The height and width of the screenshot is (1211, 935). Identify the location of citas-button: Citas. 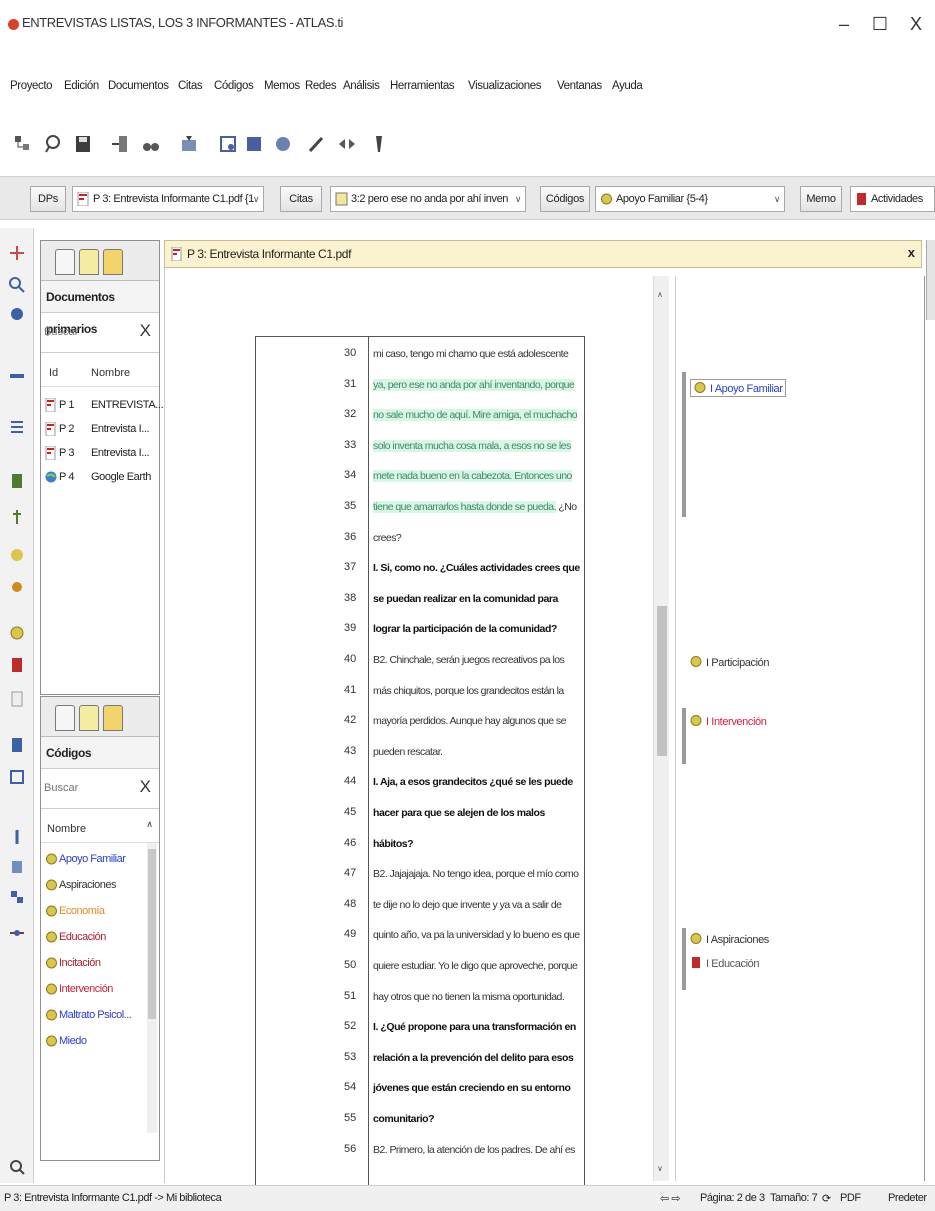
(301, 199).